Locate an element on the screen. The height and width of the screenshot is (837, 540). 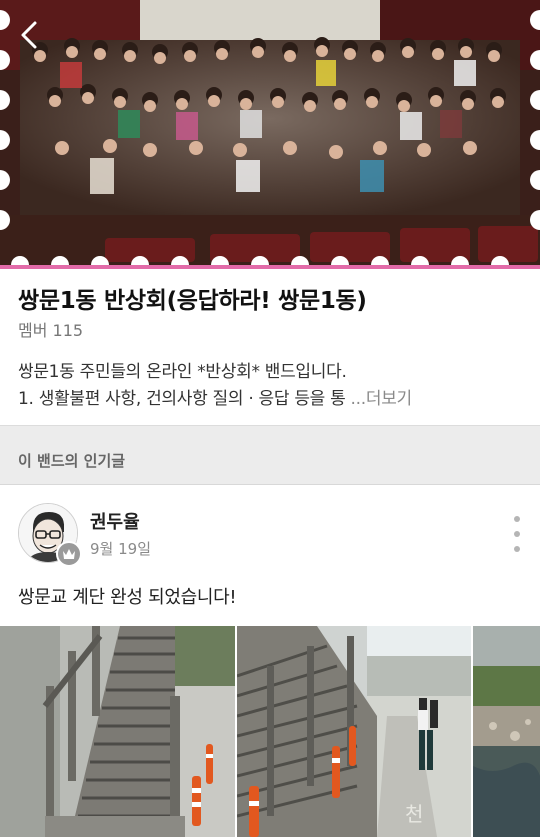
post-date: 9월 19일 is located at coordinates (120, 549).